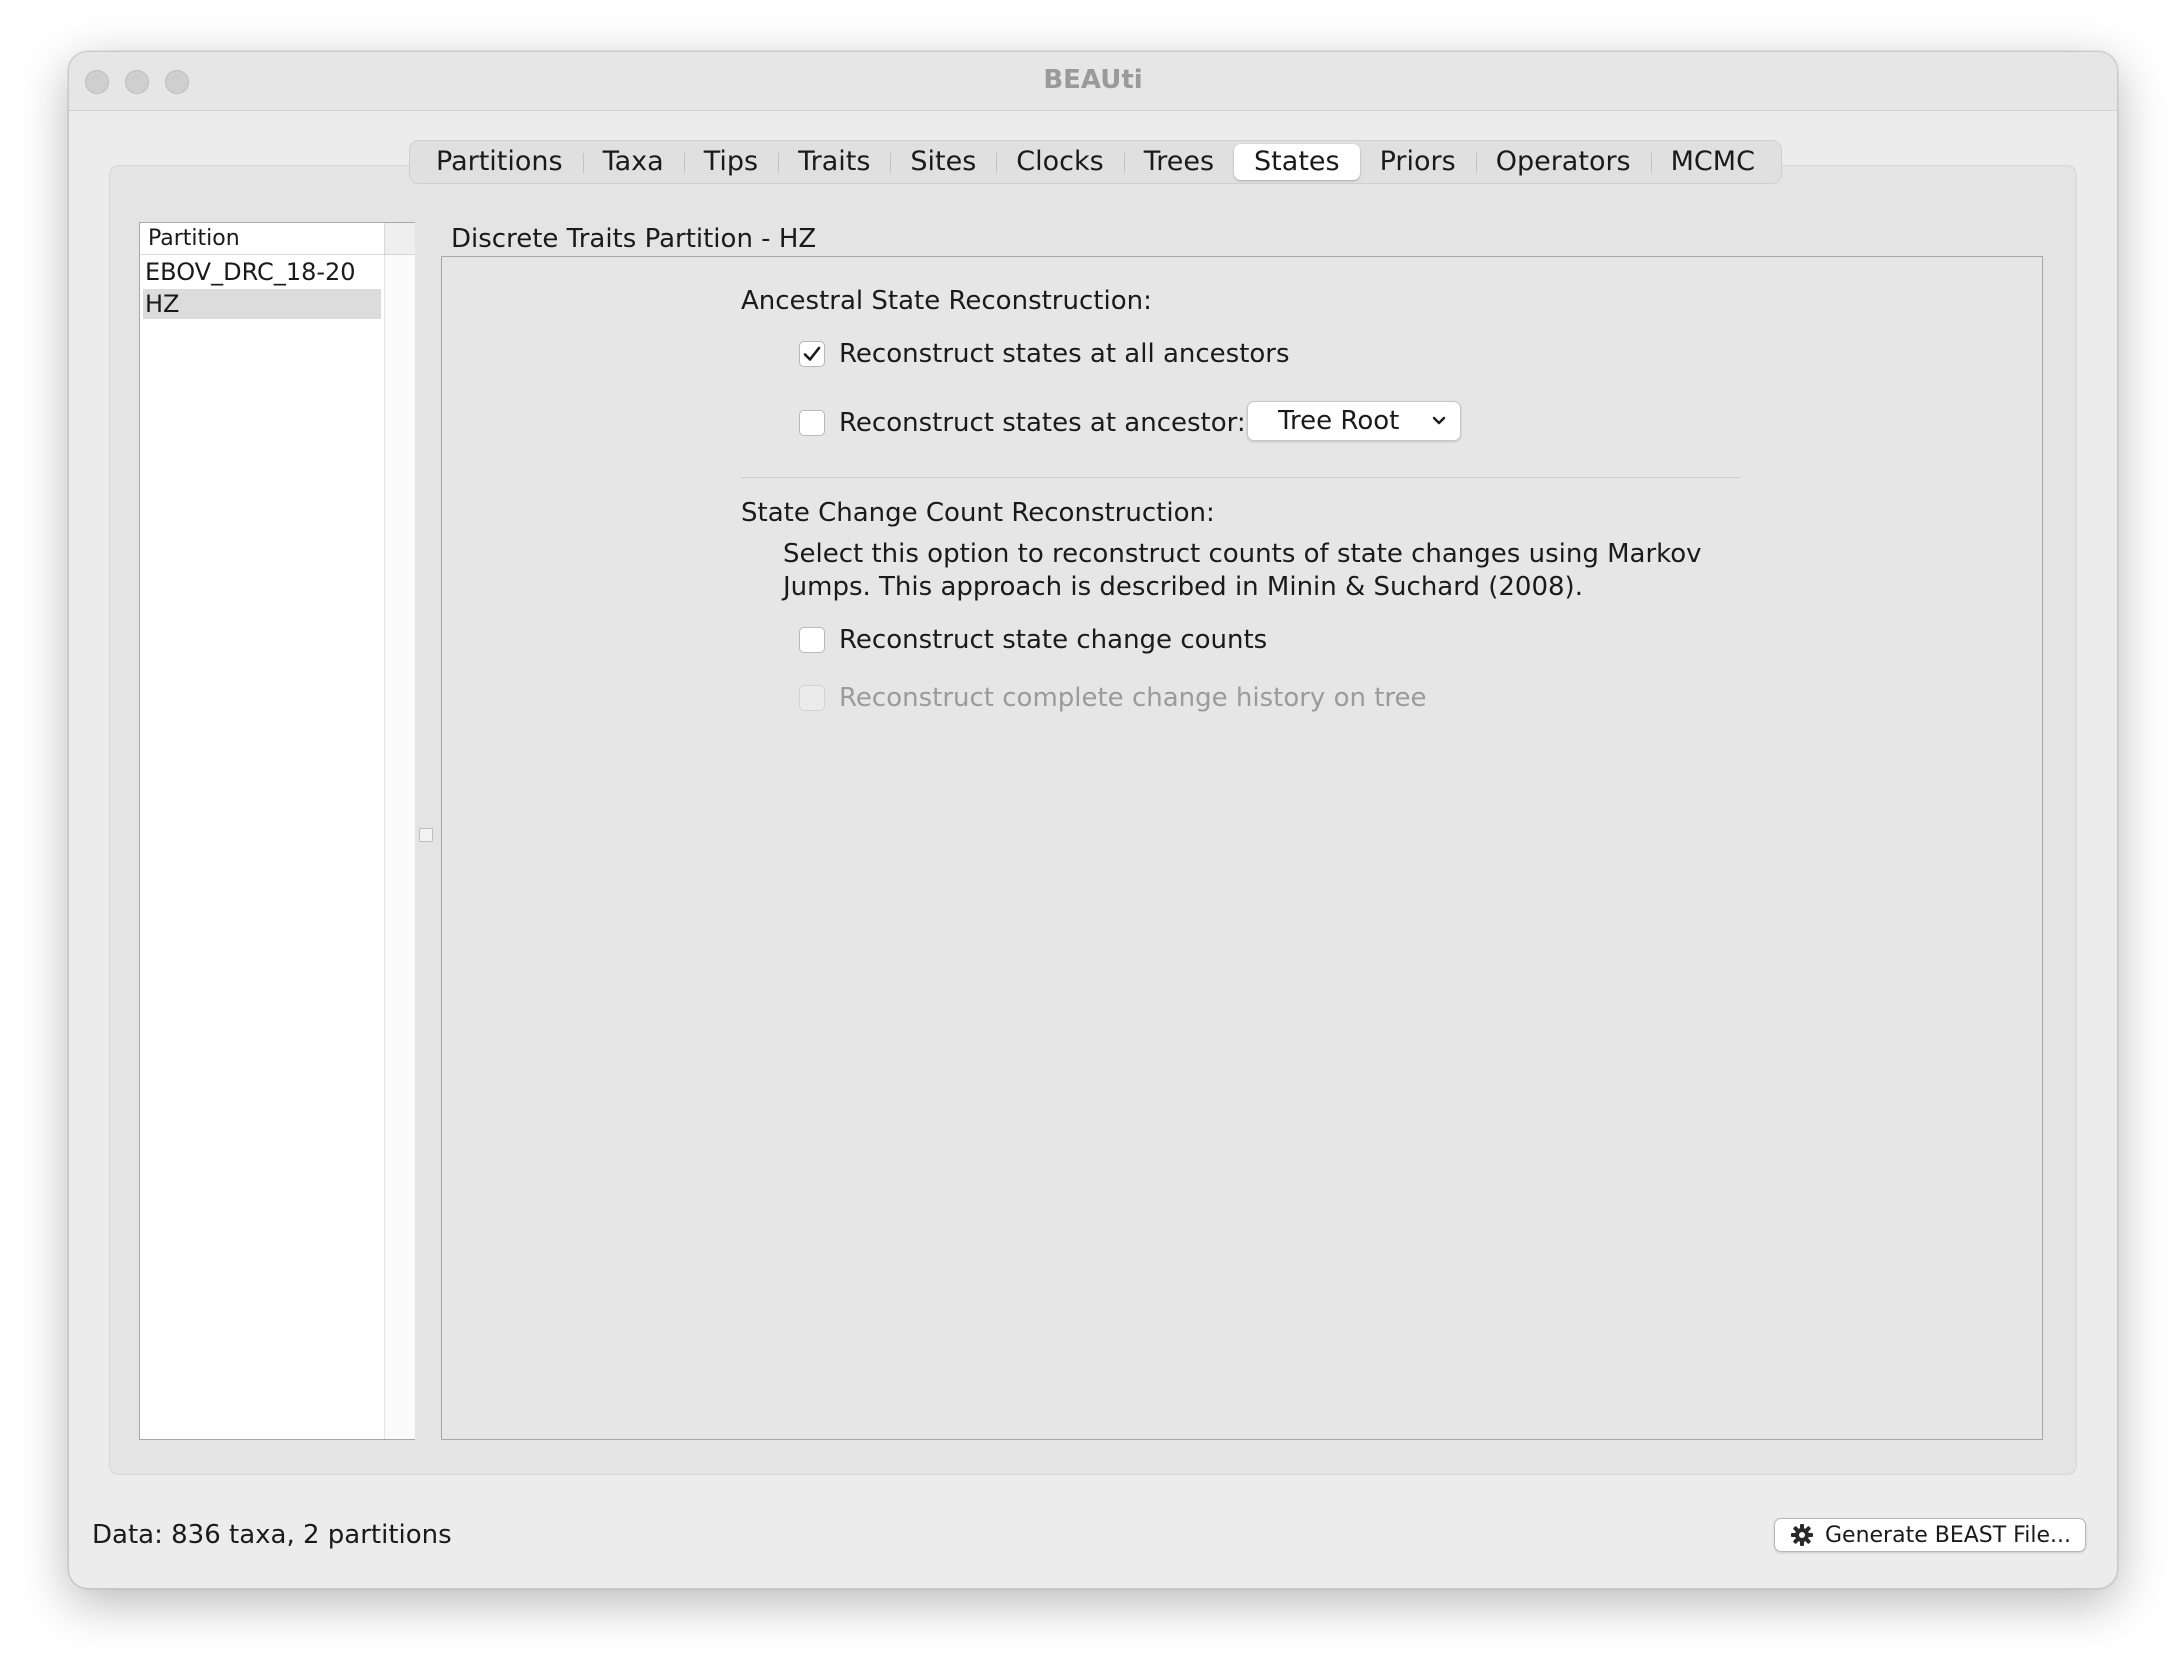 This screenshot has width=2184, height=1672. What do you see at coordinates (399, 239) in the screenshot?
I see `table-corner` at bounding box center [399, 239].